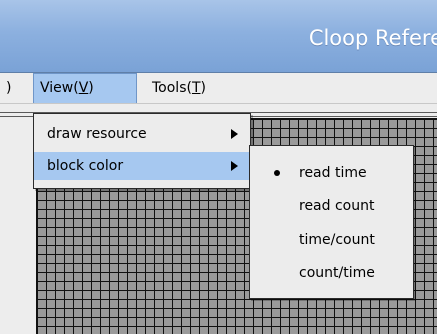 The height and width of the screenshot is (334, 437). I want to click on menu-bar: ) View(V) Tools(T), so click(218, 88).